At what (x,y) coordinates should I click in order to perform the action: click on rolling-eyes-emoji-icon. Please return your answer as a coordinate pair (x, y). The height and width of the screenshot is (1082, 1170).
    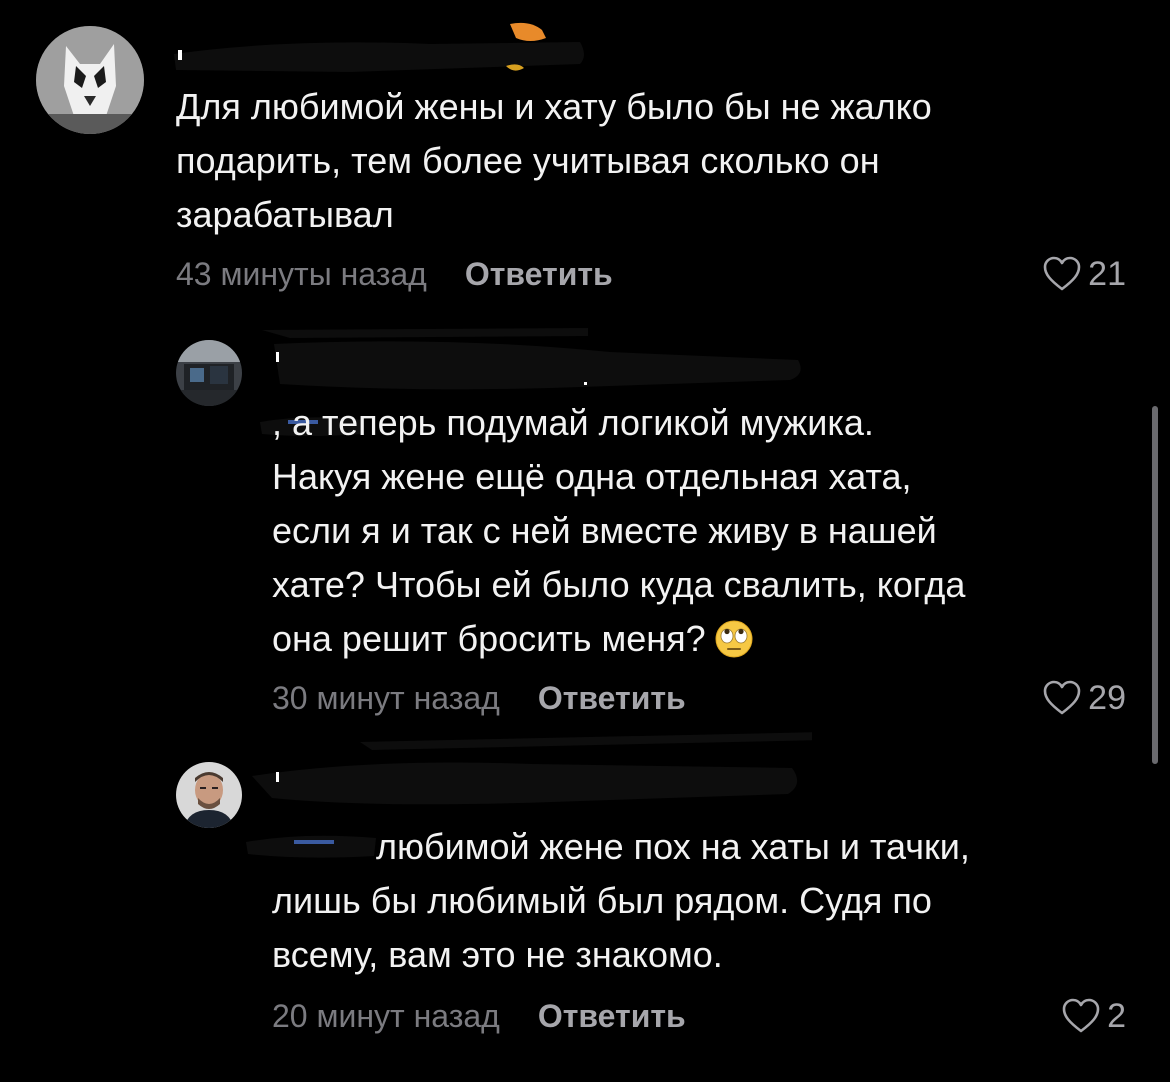
    Looking at the image, I should click on (734, 639).